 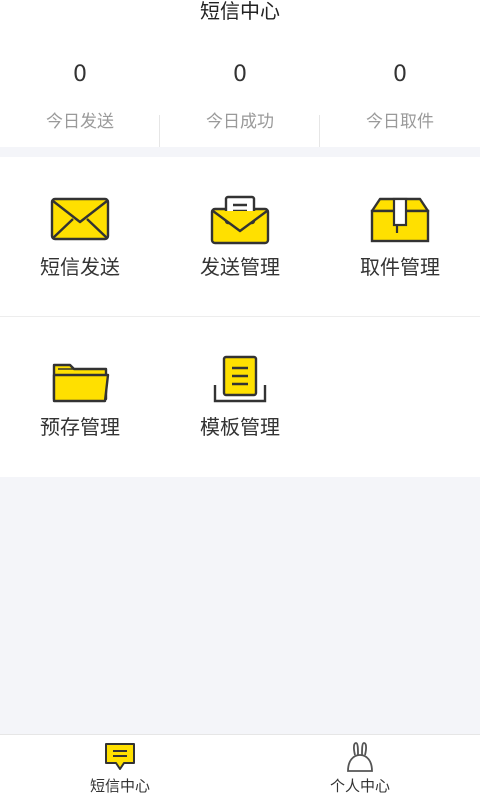 I want to click on tab-personal-center: 个人中心, so click(x=360, y=768).